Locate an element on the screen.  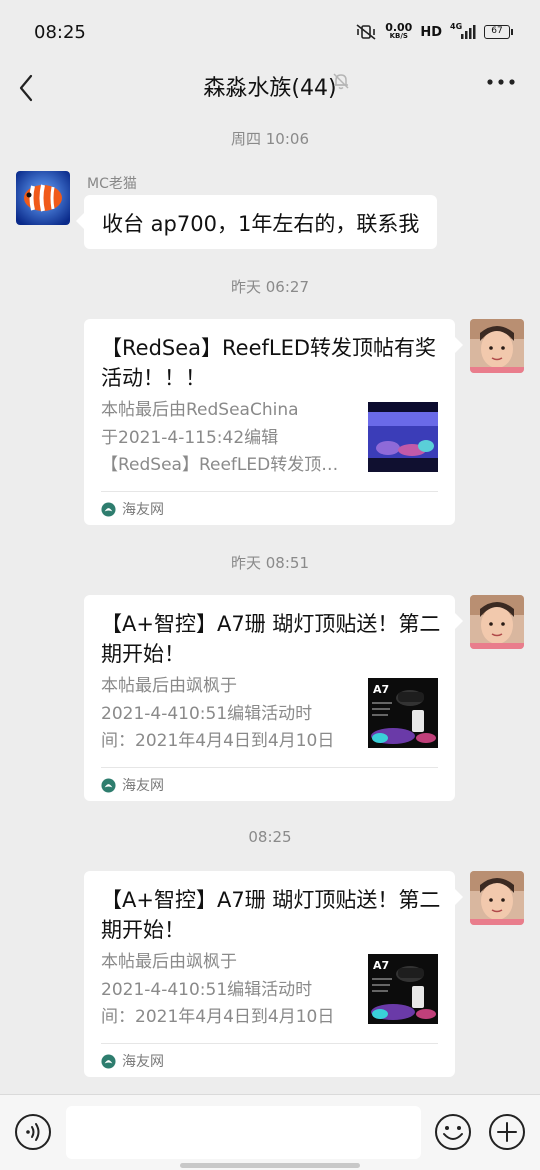
chat-title: 森淼水族(44) is located at coordinates (270, 88).